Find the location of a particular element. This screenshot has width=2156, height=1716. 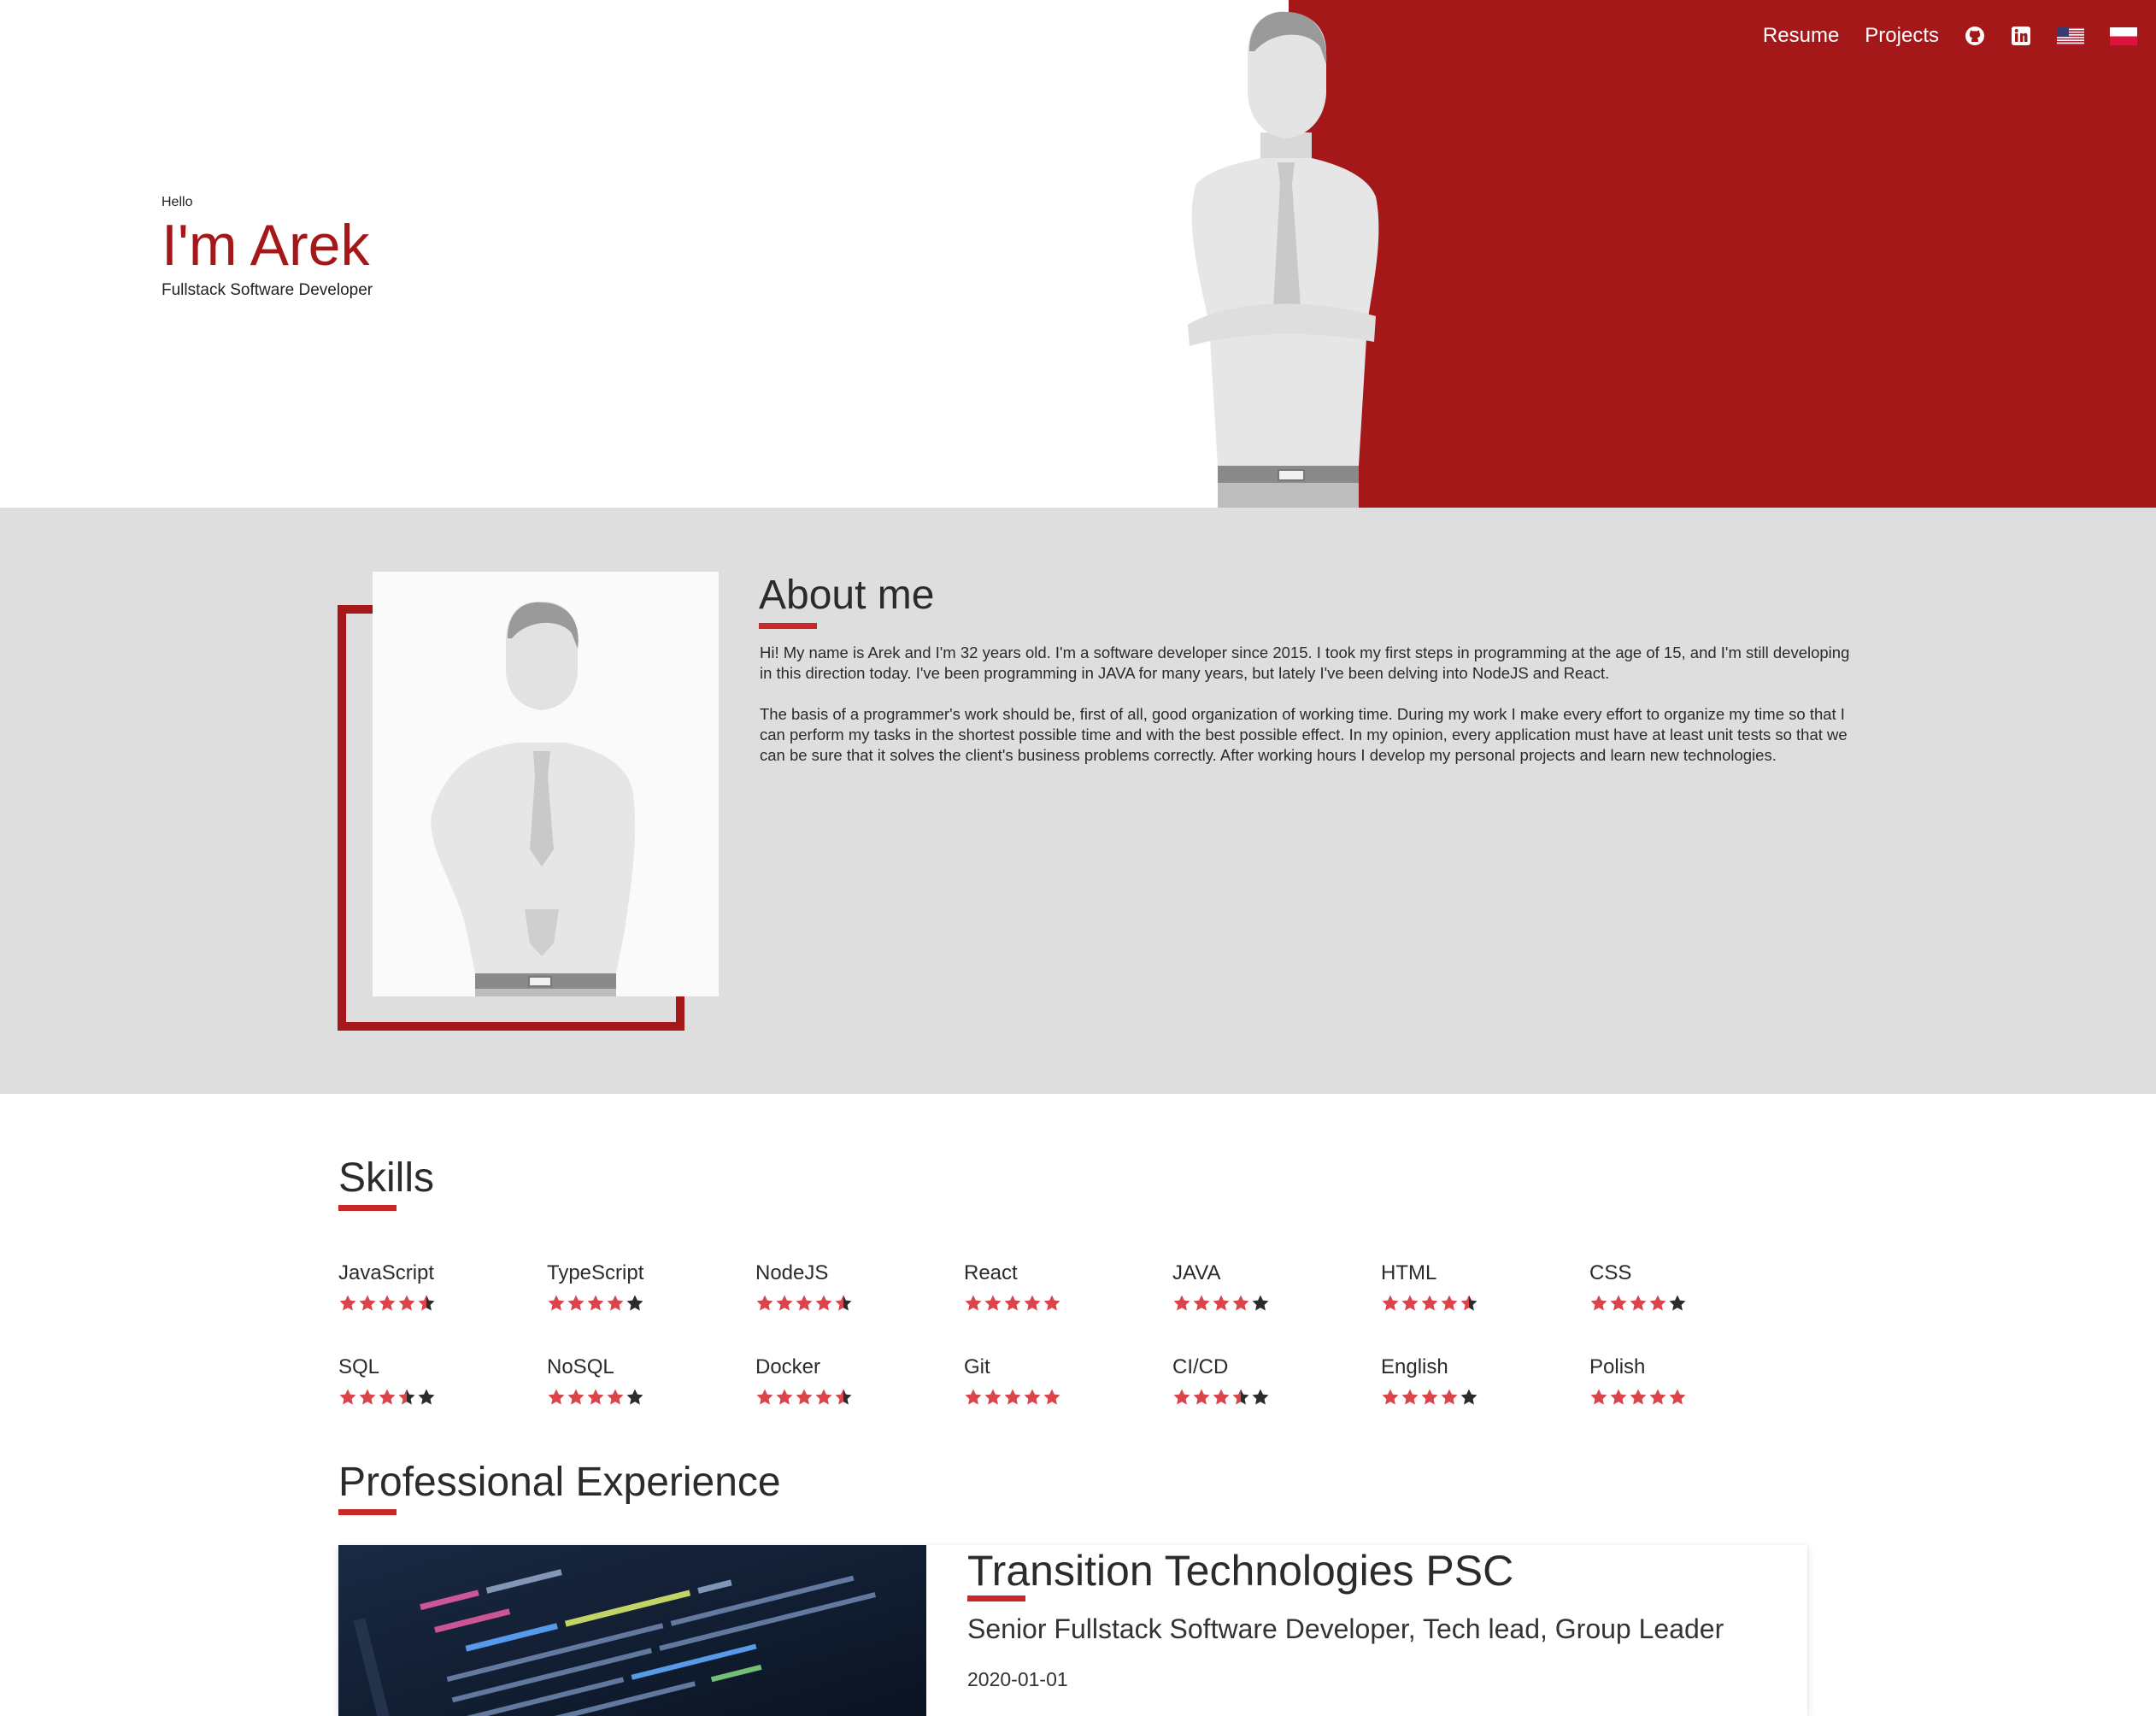

hero-greeting: Hello is located at coordinates (177, 202).